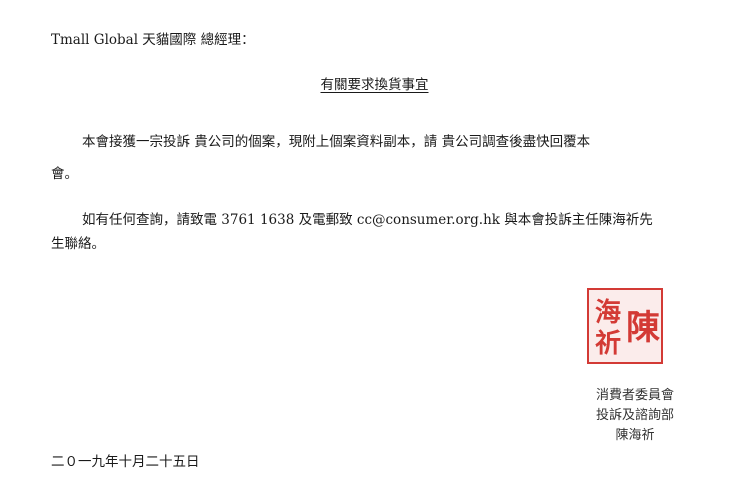 Image resolution: width=749 pixels, height=478 pixels. I want to click on seal-graphic: 陳 海 祈, so click(627, 328).